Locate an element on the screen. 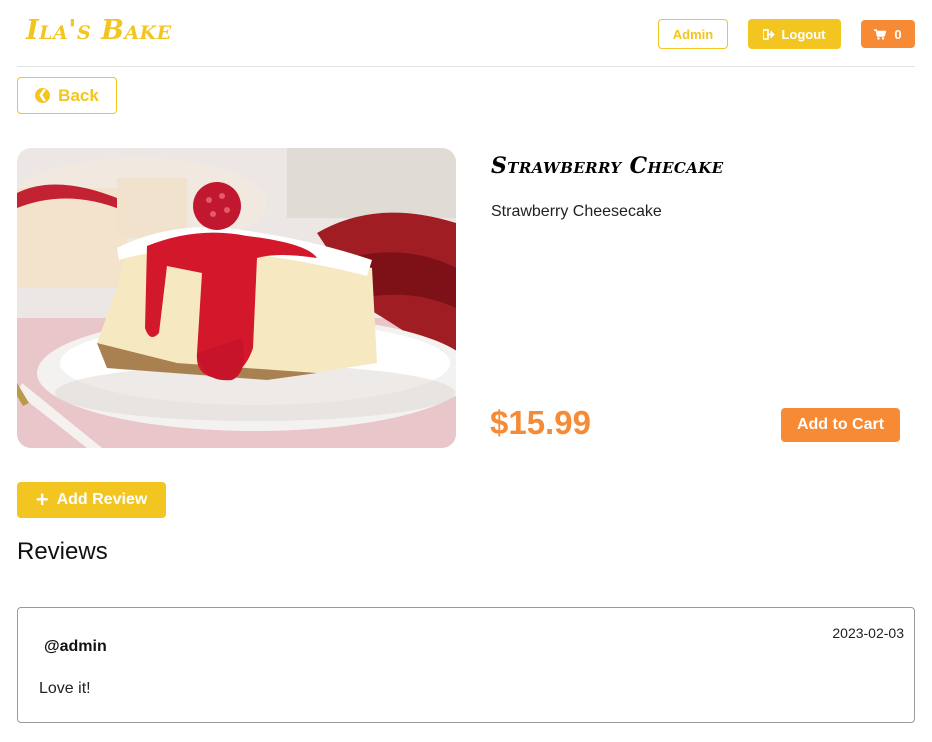  plus-icon: + is located at coordinates (42, 499).